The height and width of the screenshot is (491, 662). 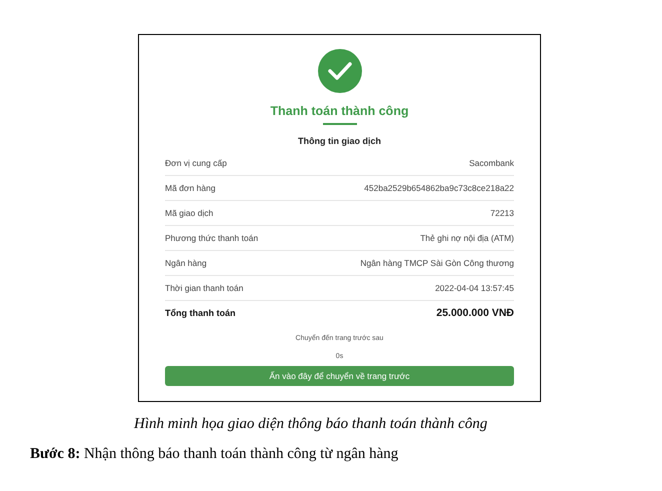 I want to click on row-value: 72213, so click(x=502, y=213).